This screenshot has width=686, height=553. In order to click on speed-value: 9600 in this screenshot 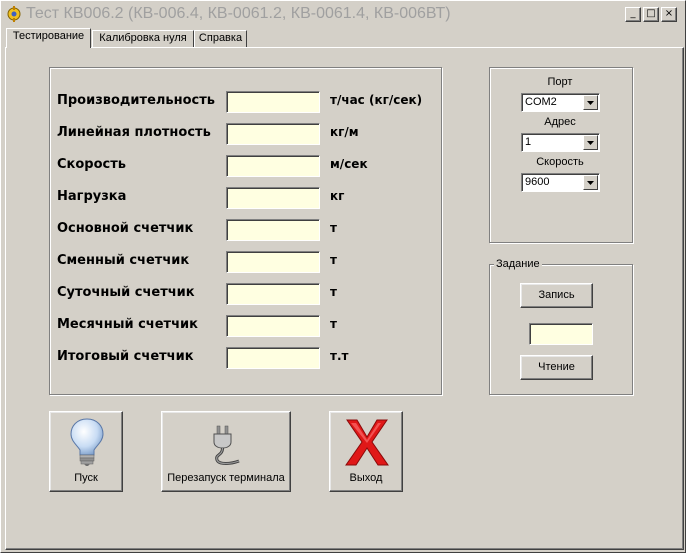, I will do `click(537, 182)`.